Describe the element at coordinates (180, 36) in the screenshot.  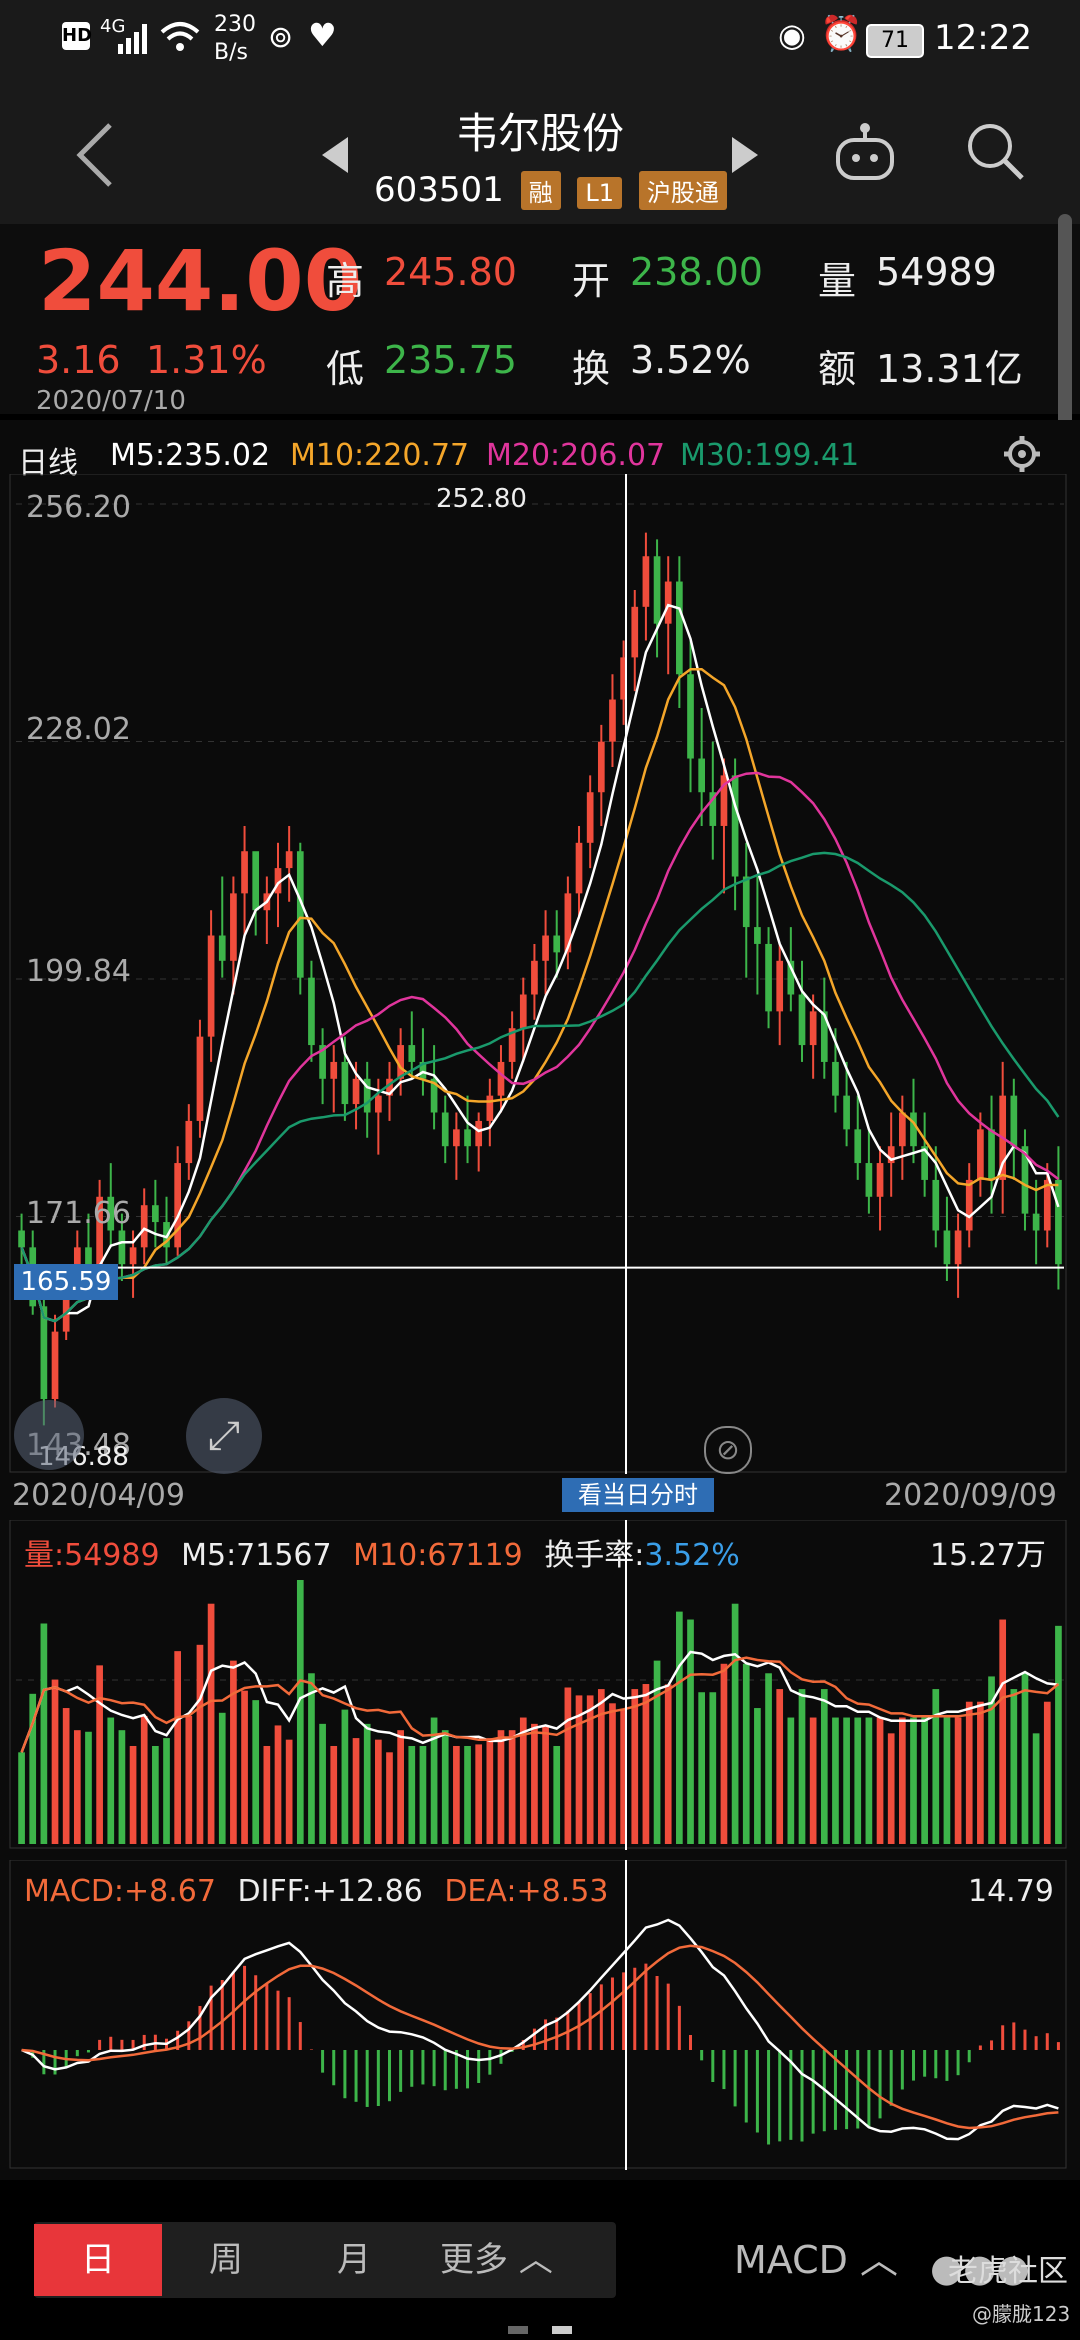
I see `wifi-icon` at that location.